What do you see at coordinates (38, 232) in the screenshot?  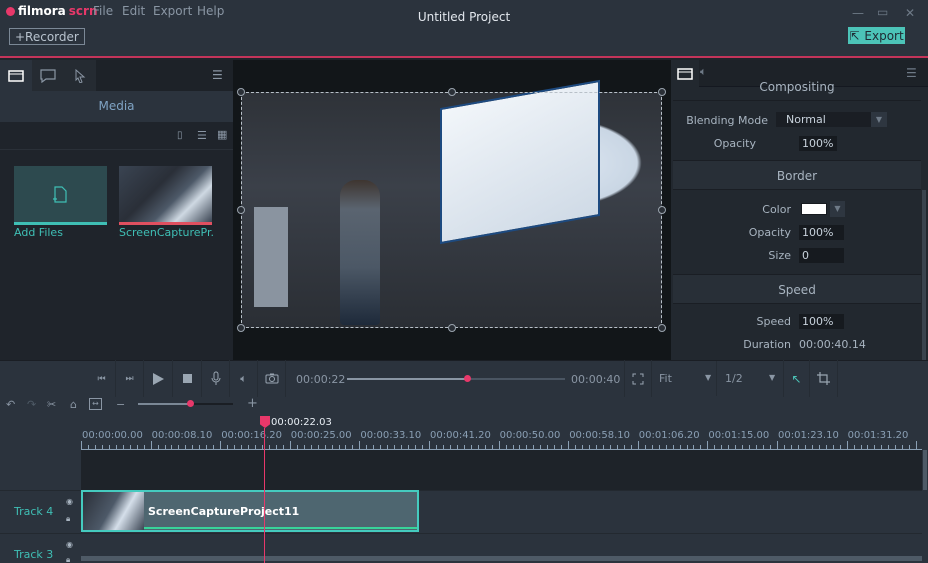 I see `add-files-label: Add Files` at bounding box center [38, 232].